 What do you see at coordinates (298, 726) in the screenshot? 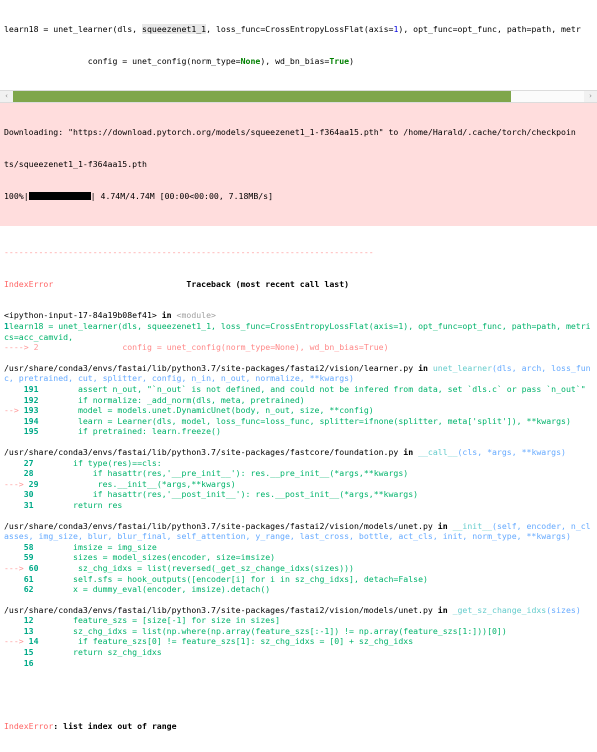
I see `final-error-line: IndexError: list index out of range` at bounding box center [298, 726].